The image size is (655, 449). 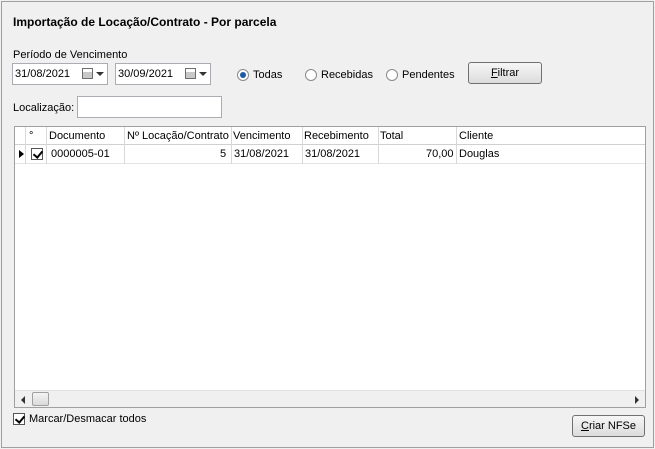 I want to click on radio-pendentes-label: Pendentes, so click(x=428, y=75).